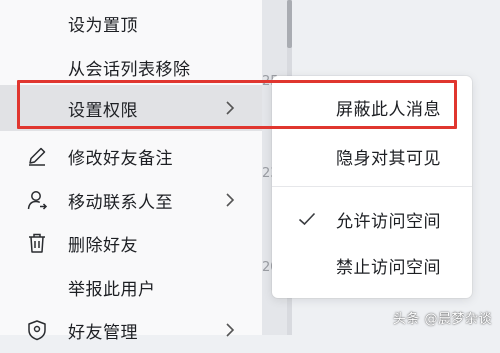  I want to click on menu-item-label: 设为置顶, so click(103, 25).